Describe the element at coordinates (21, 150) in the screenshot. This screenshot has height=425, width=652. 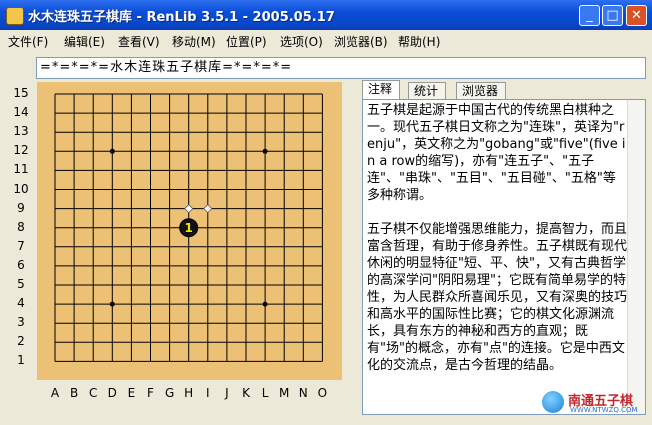
I see `row-label: 12` at that location.